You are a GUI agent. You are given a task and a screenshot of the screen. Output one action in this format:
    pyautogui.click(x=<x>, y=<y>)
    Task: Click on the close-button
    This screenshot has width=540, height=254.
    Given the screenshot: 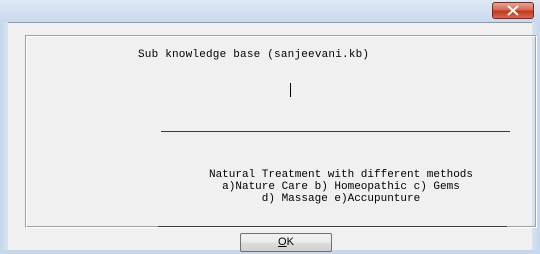 What is the action you would take?
    pyautogui.click(x=513, y=10)
    